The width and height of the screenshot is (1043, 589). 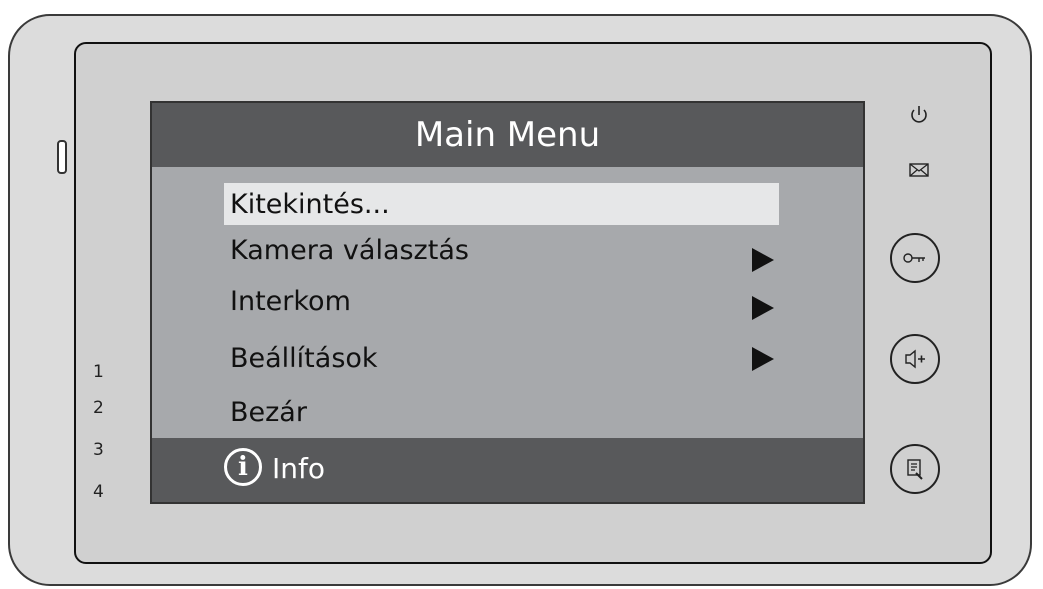 I want to click on talk-button, so click(x=915, y=359).